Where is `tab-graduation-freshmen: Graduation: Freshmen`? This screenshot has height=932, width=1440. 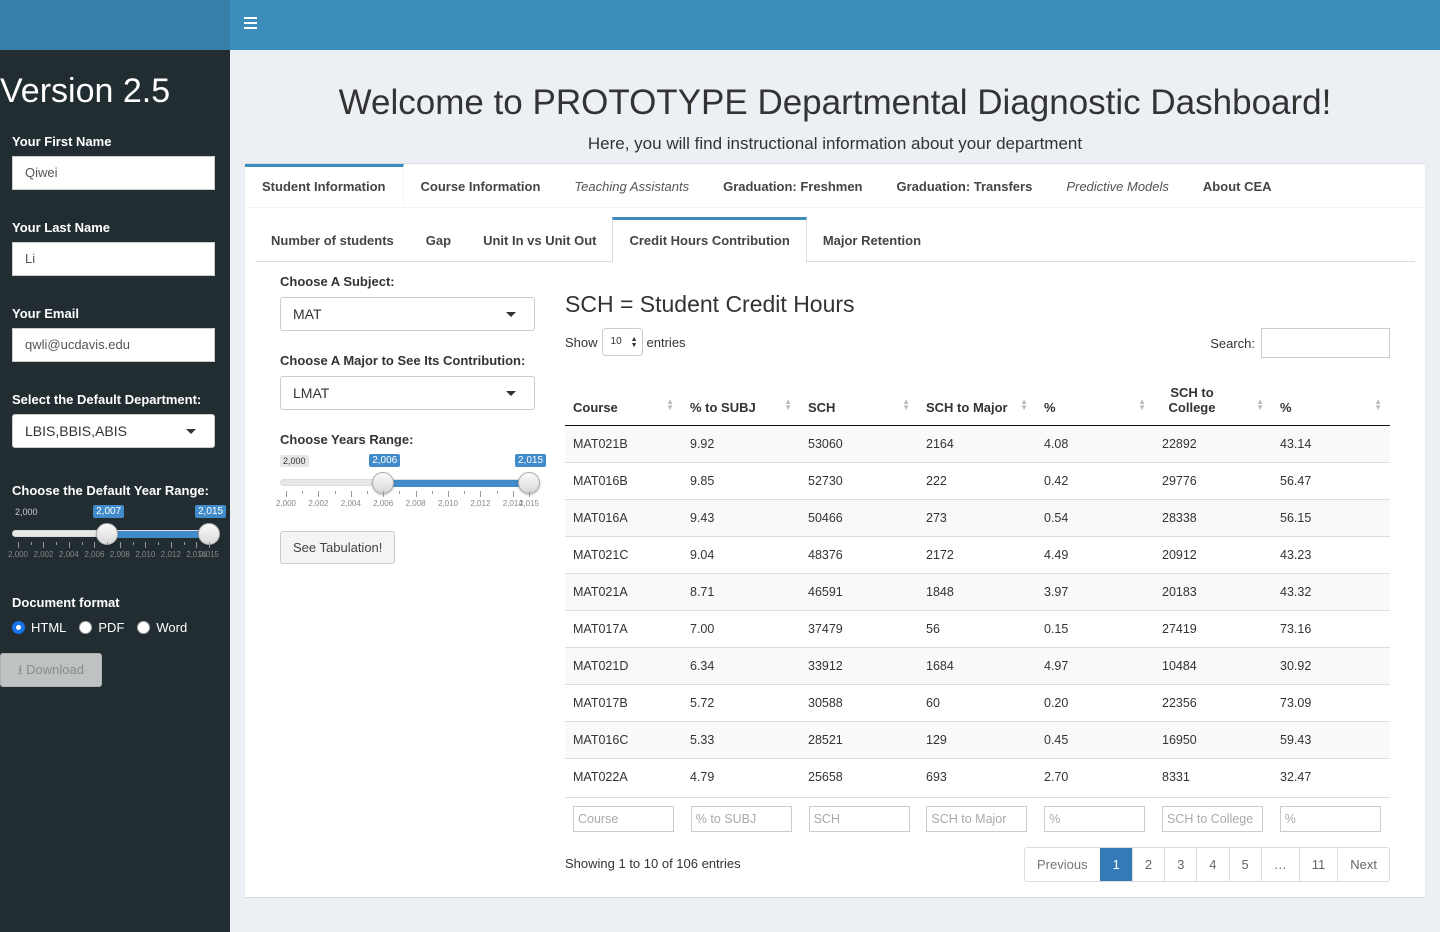
tab-graduation-freshmen: Graduation: Freshmen is located at coordinates (792, 186).